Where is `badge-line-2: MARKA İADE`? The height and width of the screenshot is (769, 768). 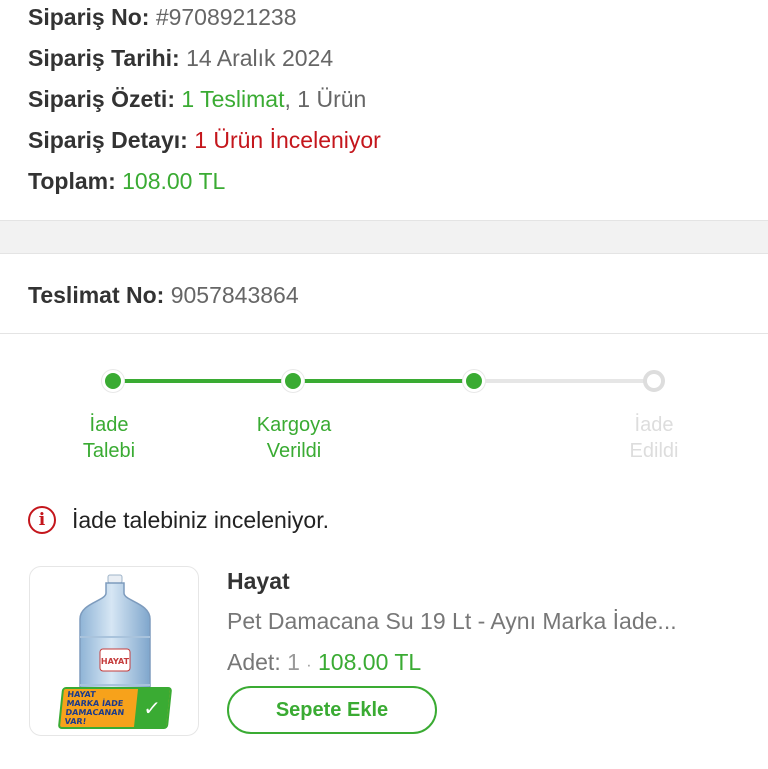 badge-line-2: MARKA İADE is located at coordinates (95, 703).